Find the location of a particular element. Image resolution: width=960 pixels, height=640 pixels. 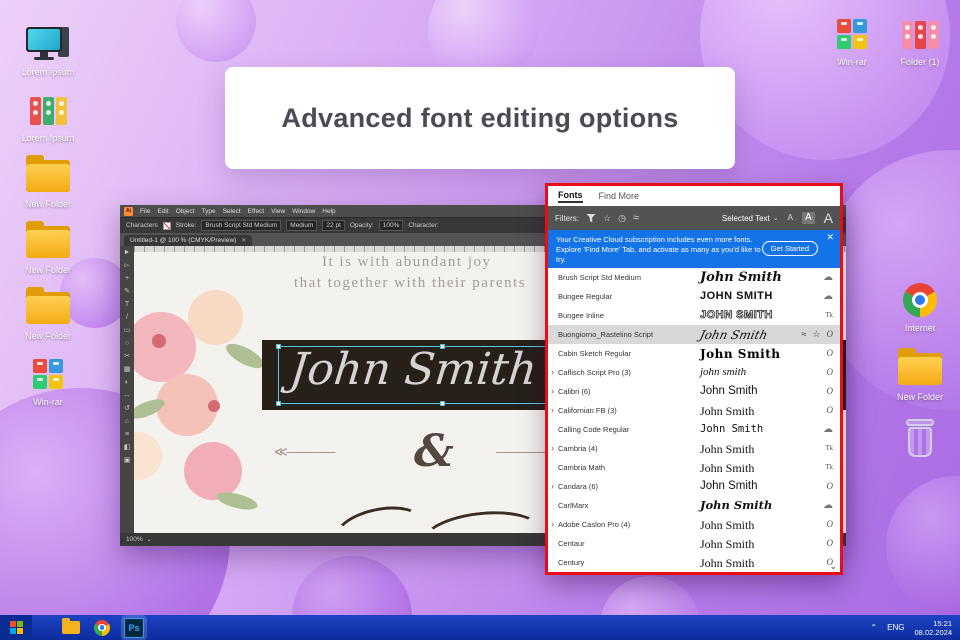

font-row: Century John Smith O is located at coordinates (694, 562).